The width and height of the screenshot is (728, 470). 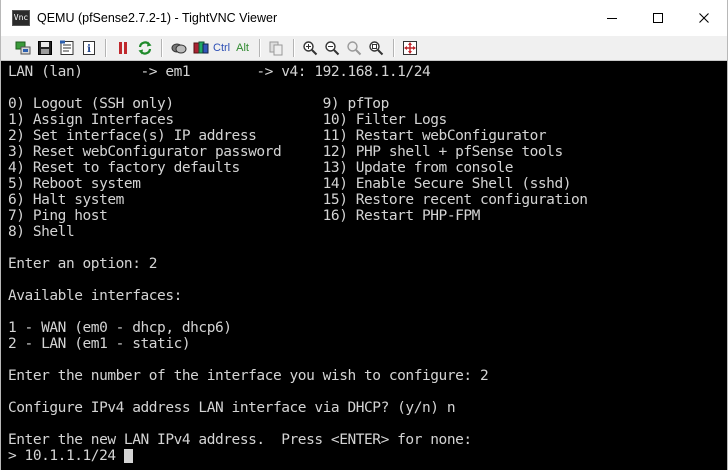 I want to click on ctrl-alt-del-icon, so click(x=200, y=47).